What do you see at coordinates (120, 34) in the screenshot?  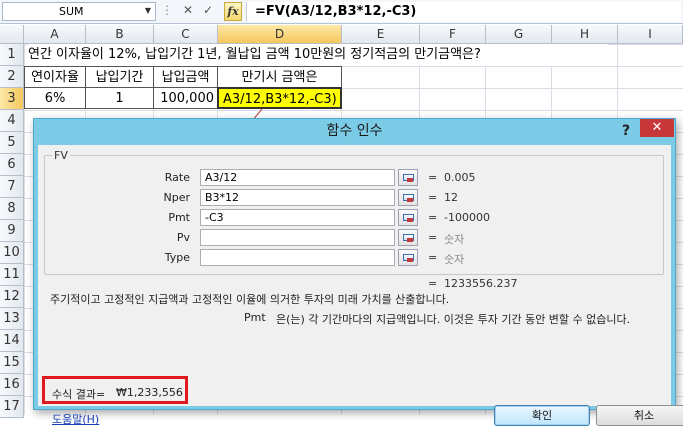 I see `column-header-b: B` at bounding box center [120, 34].